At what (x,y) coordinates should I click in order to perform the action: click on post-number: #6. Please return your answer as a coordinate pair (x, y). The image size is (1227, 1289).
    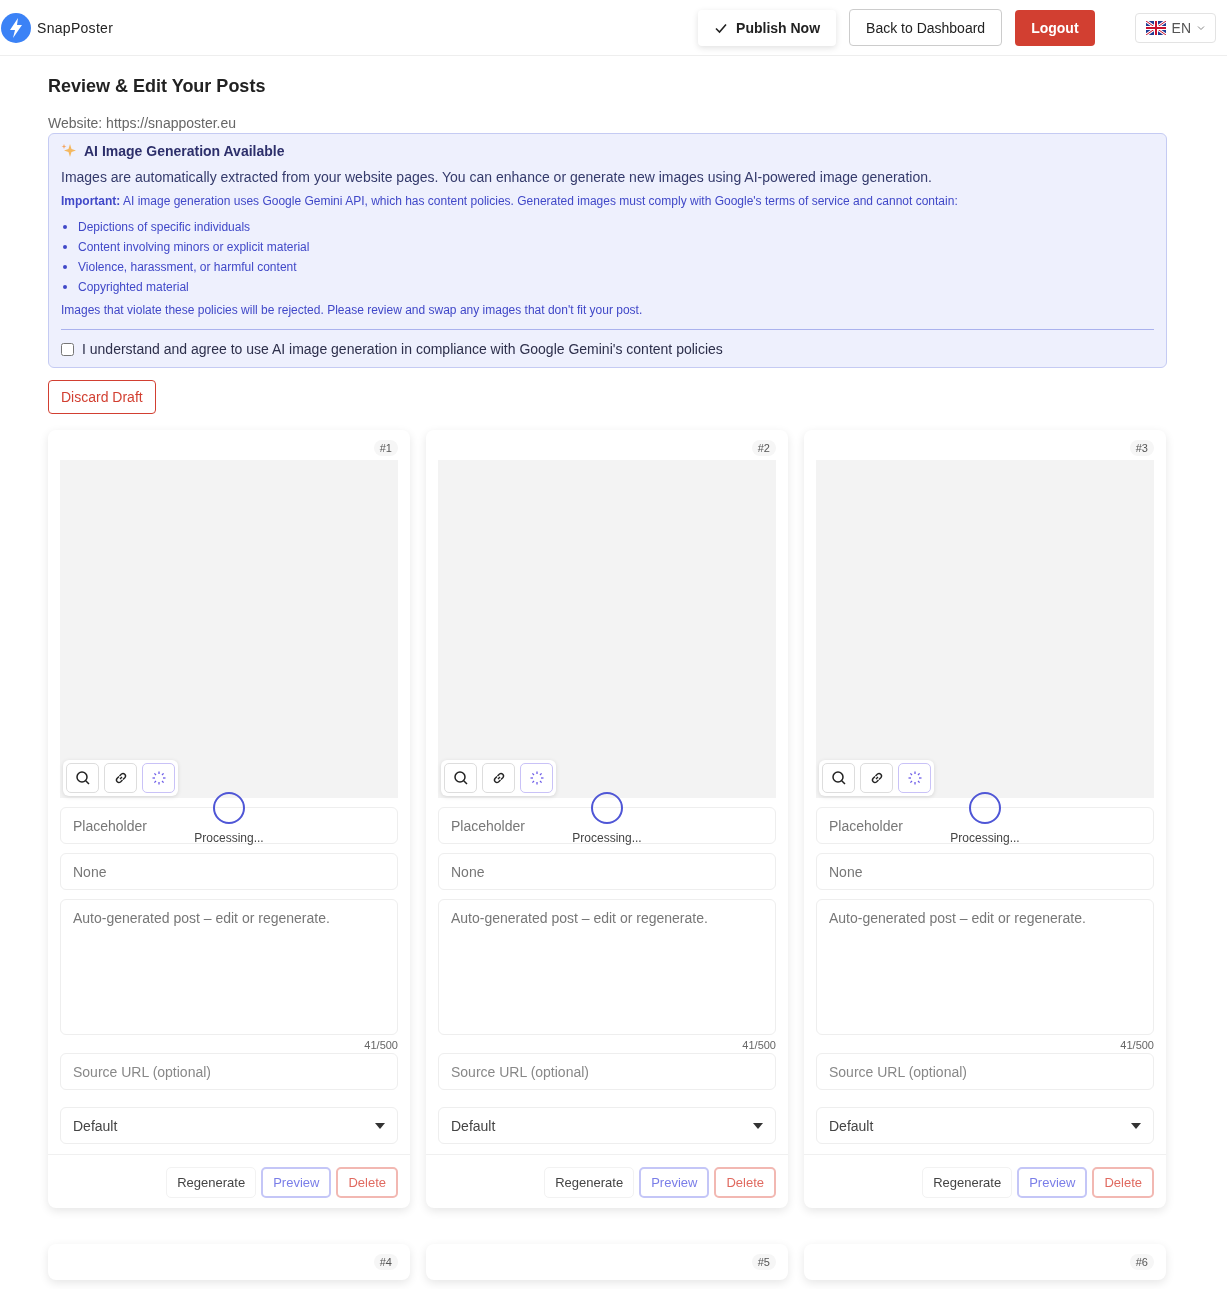
    Looking at the image, I should click on (1141, 1262).